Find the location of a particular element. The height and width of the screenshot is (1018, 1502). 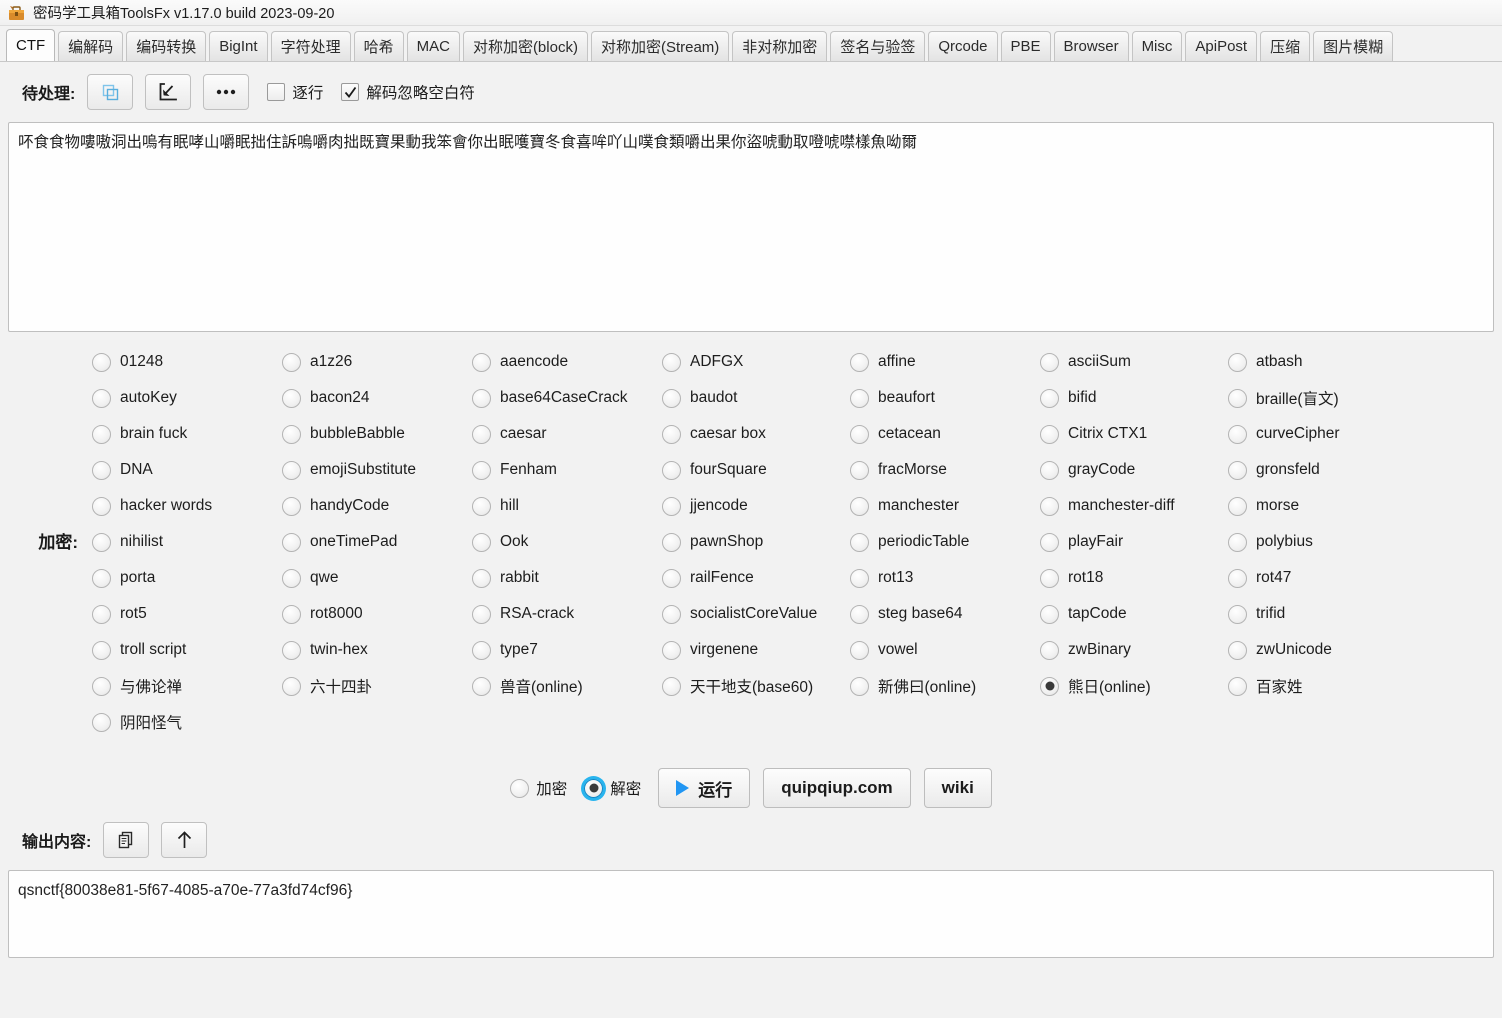

cipher-option: qwe is located at coordinates (377, 578).